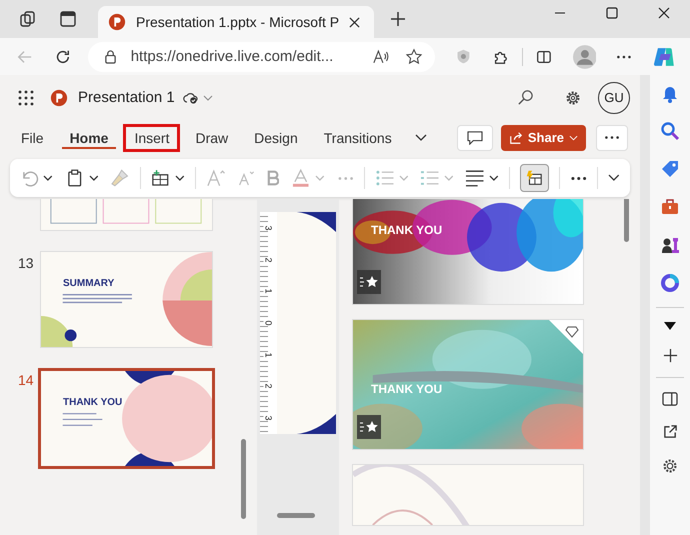 This screenshot has width=690, height=535. I want to click on slide-thumbnail: SUMMARY, so click(126, 299).